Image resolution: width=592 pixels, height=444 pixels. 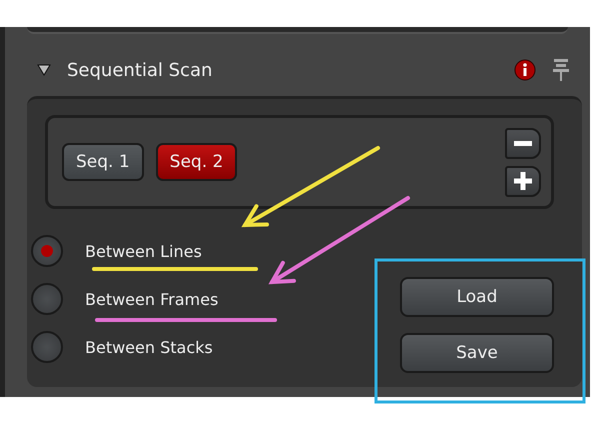 What do you see at coordinates (197, 162) in the screenshot?
I see `sequence-tab: Seq. 2` at bounding box center [197, 162].